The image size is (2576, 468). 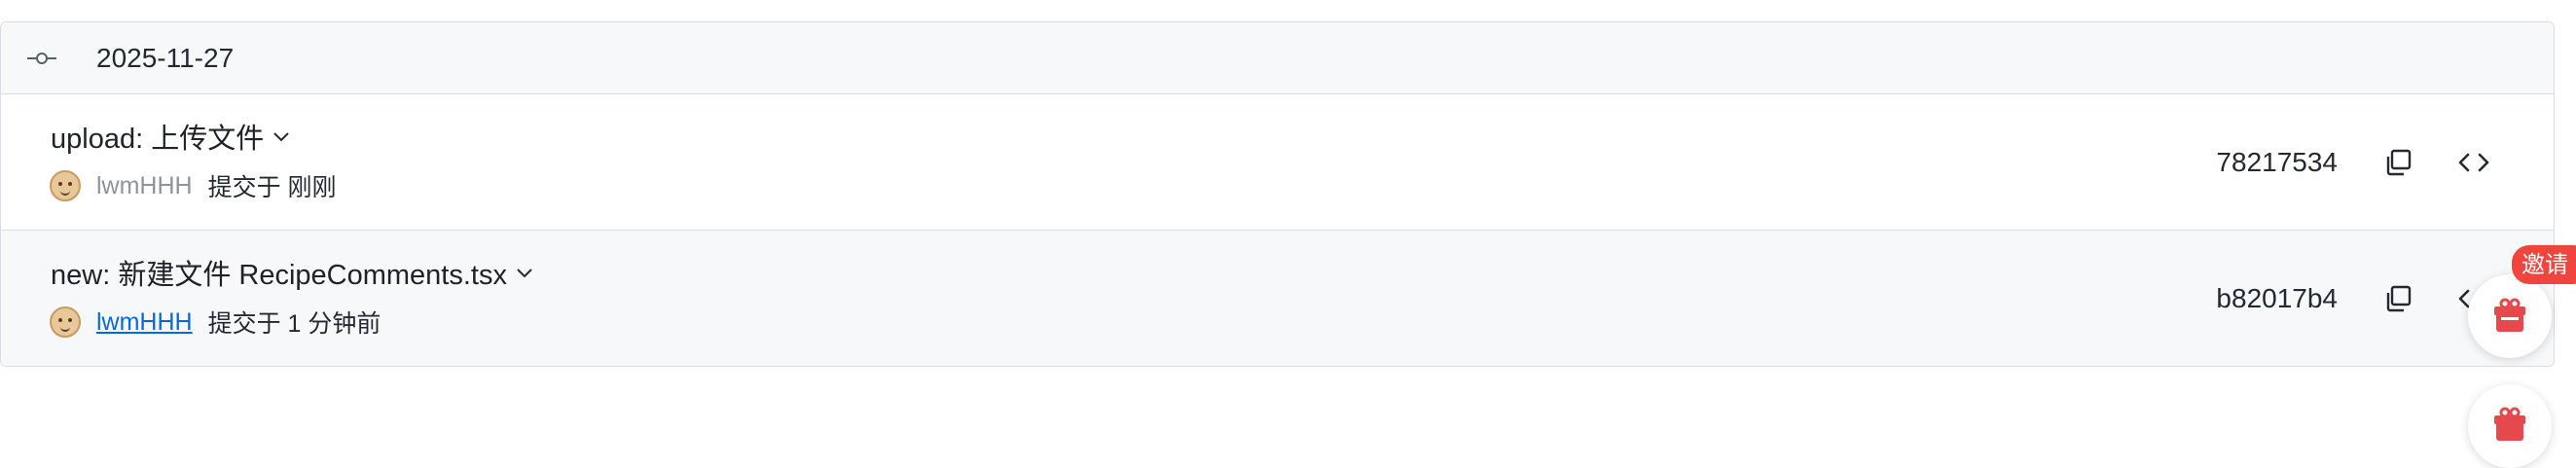 I want to click on invite-badge: 邀请, so click(x=2544, y=264).